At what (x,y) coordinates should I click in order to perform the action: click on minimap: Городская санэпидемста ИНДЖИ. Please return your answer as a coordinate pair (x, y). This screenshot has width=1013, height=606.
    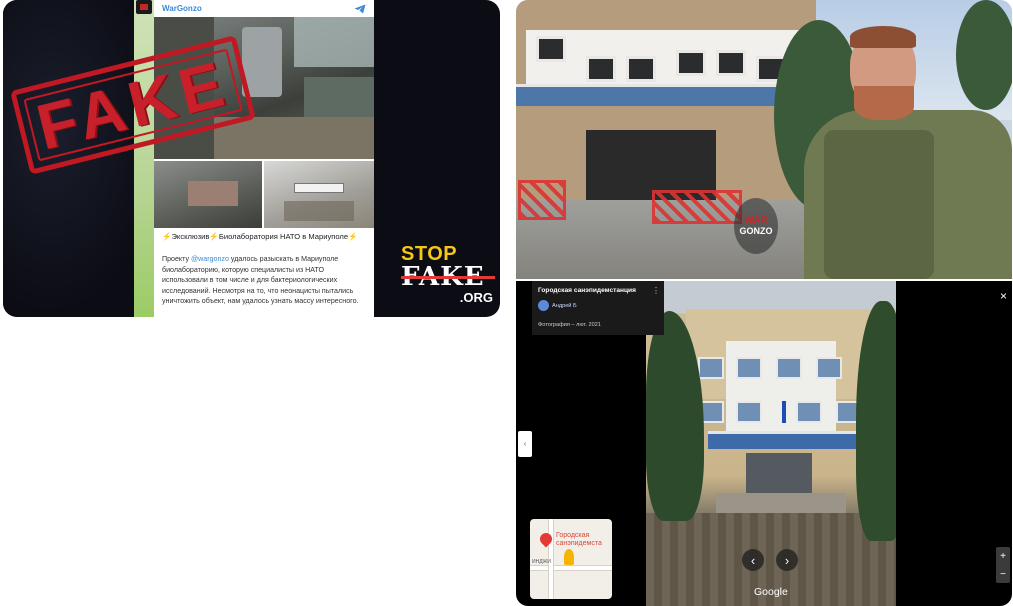
    Looking at the image, I should click on (571, 559).